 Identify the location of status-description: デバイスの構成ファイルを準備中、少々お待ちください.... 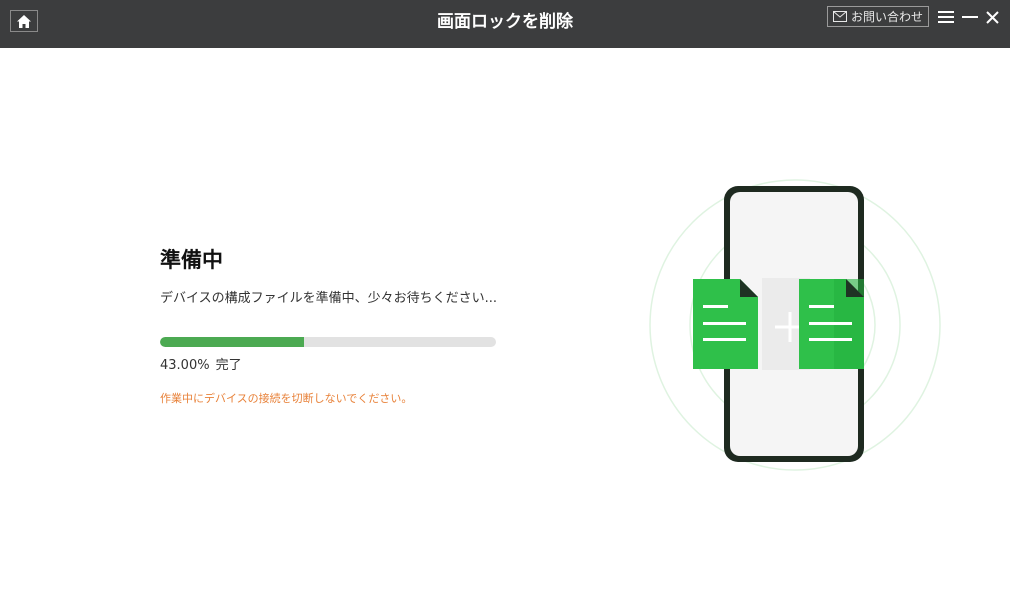
(329, 298).